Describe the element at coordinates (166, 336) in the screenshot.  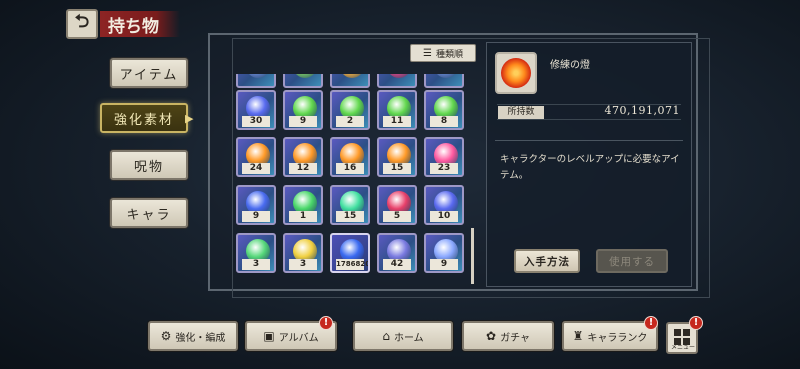
I see `gear-icon: ⚙` at that location.